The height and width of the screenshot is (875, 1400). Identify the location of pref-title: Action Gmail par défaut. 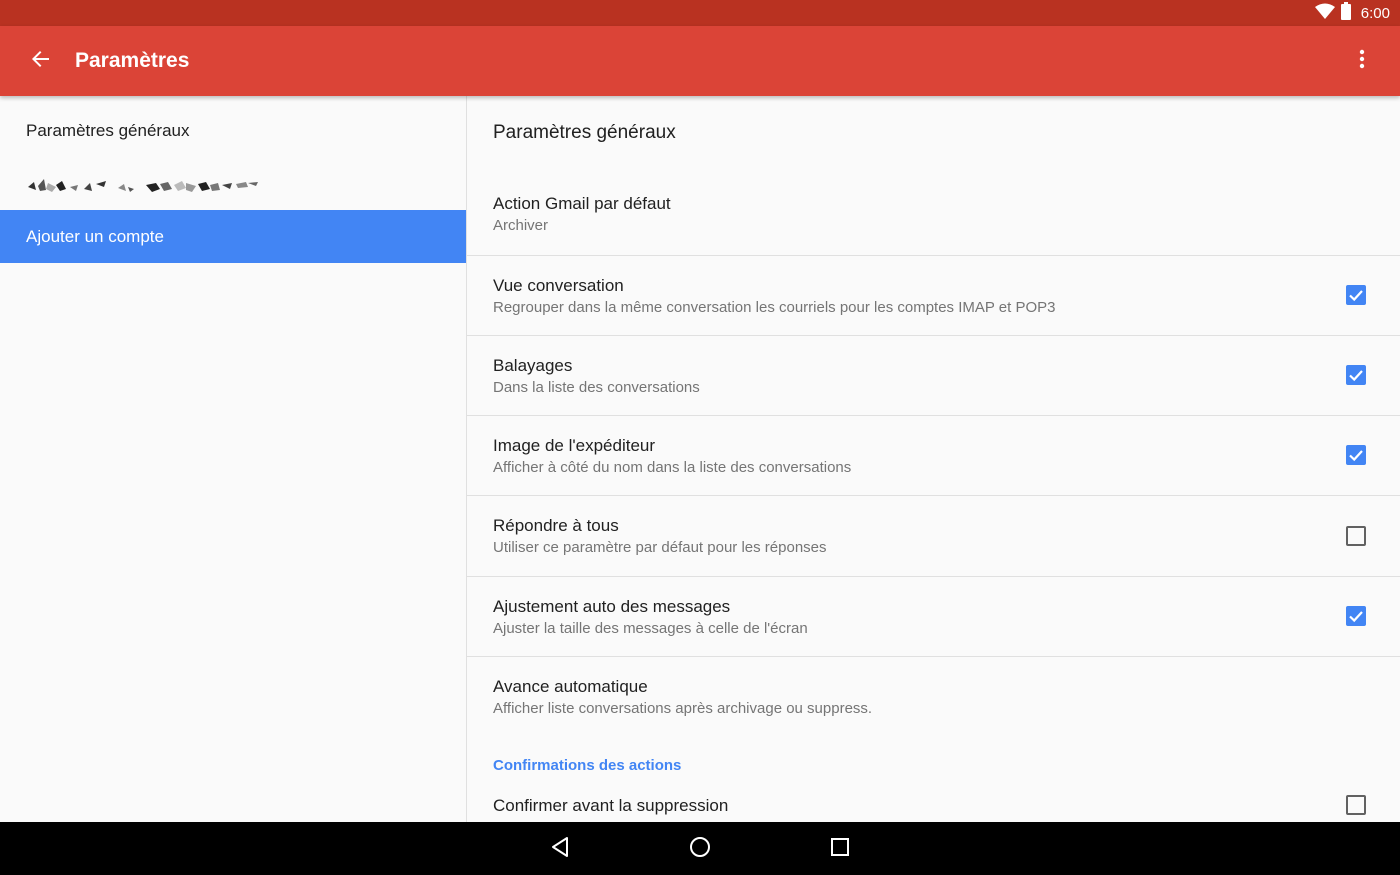
(582, 203).